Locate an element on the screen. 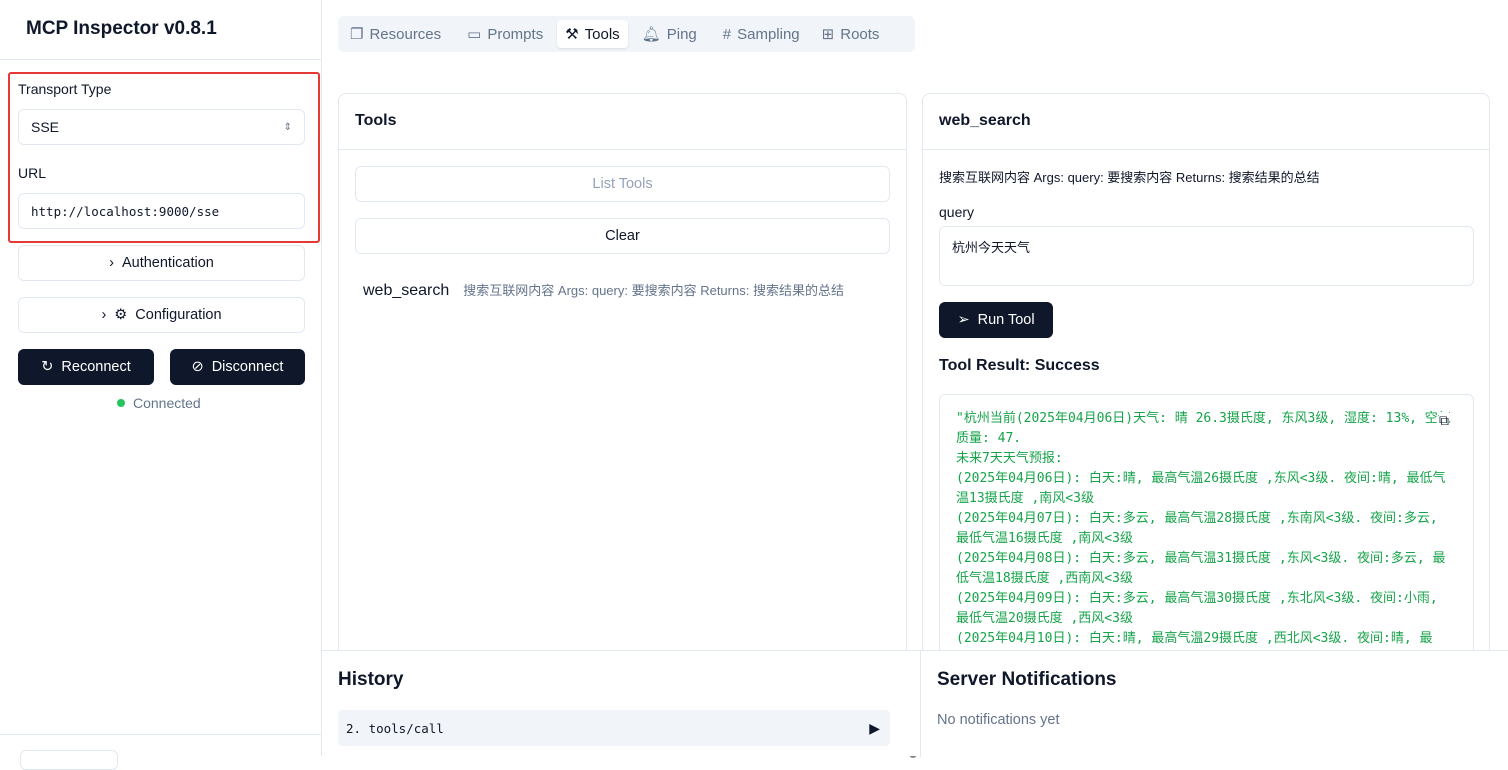  clear-label: Clear is located at coordinates (622, 236).